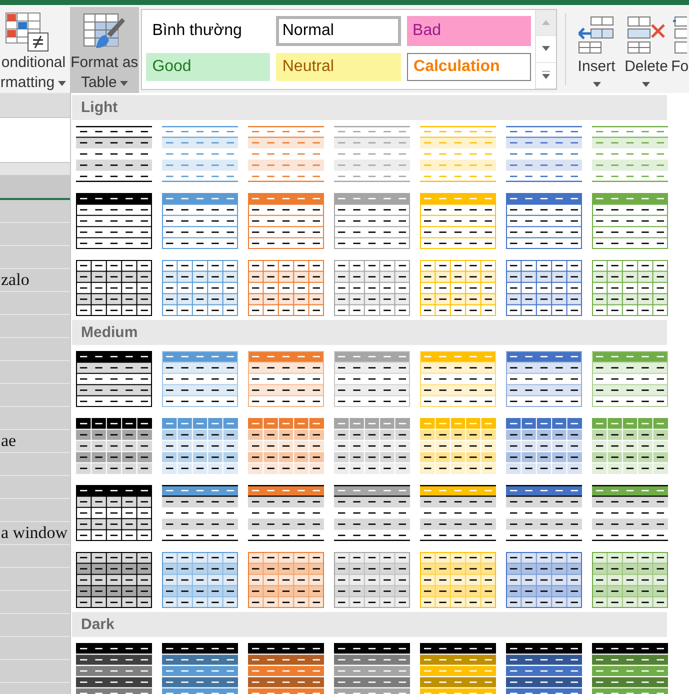  What do you see at coordinates (369, 332) in the screenshot?
I see `section-heading: Medium` at bounding box center [369, 332].